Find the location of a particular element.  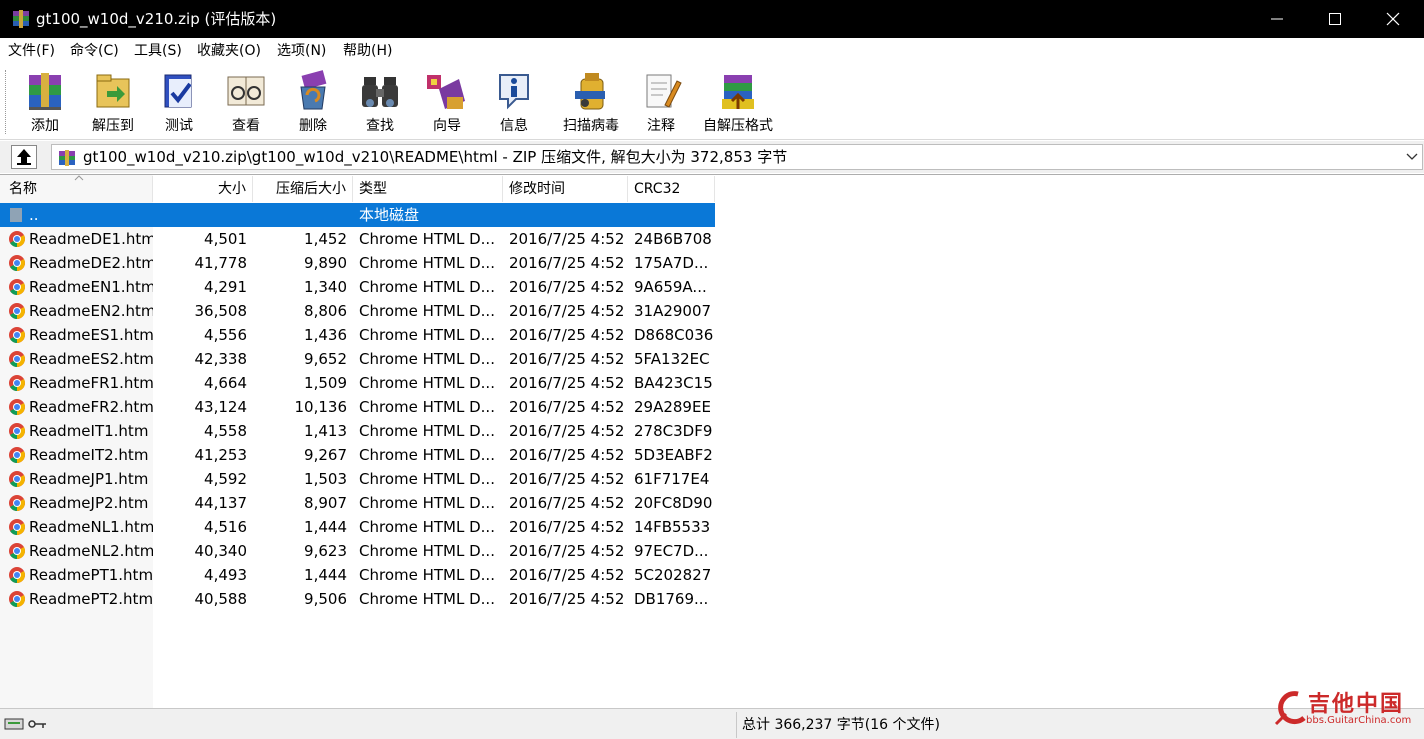

menu-file: 文件(F) is located at coordinates (31, 51).